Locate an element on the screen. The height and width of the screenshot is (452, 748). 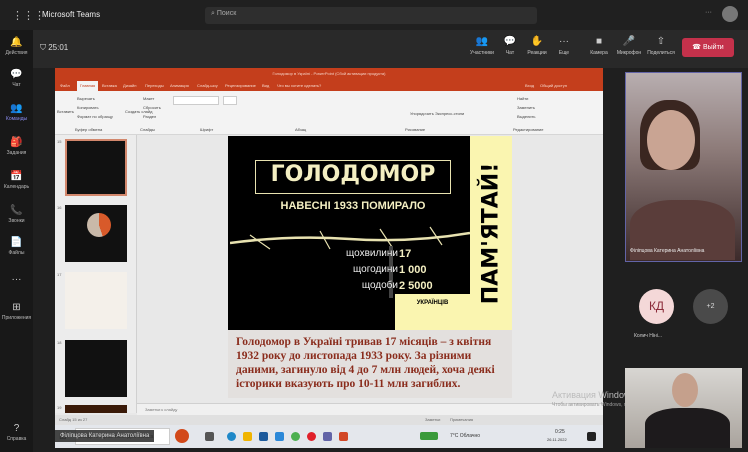
search-placeholder: Поиск is located at coordinates (226, 13).